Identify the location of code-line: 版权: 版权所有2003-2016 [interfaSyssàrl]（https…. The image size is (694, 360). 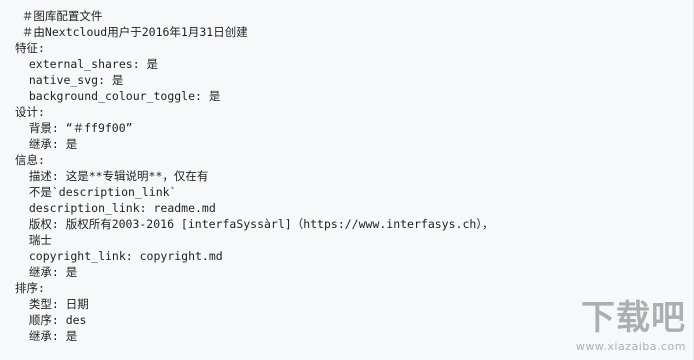
(254, 224).